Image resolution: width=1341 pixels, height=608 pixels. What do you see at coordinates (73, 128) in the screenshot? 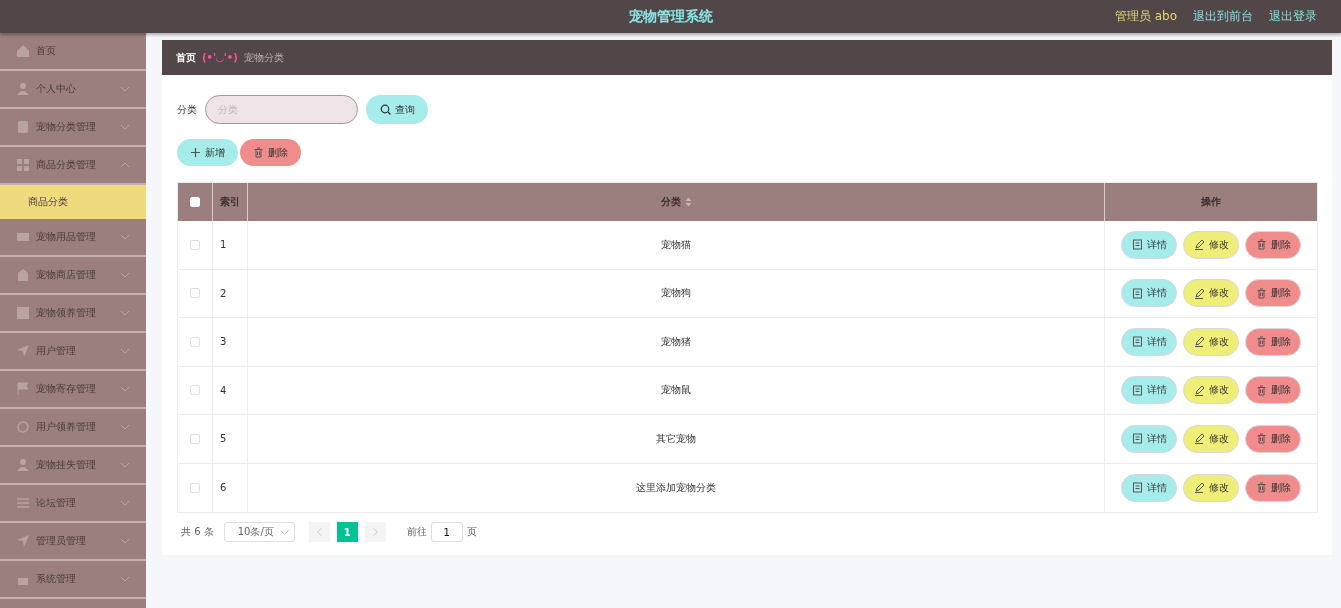
I see `sidebar-item: 宠物分类管理` at bounding box center [73, 128].